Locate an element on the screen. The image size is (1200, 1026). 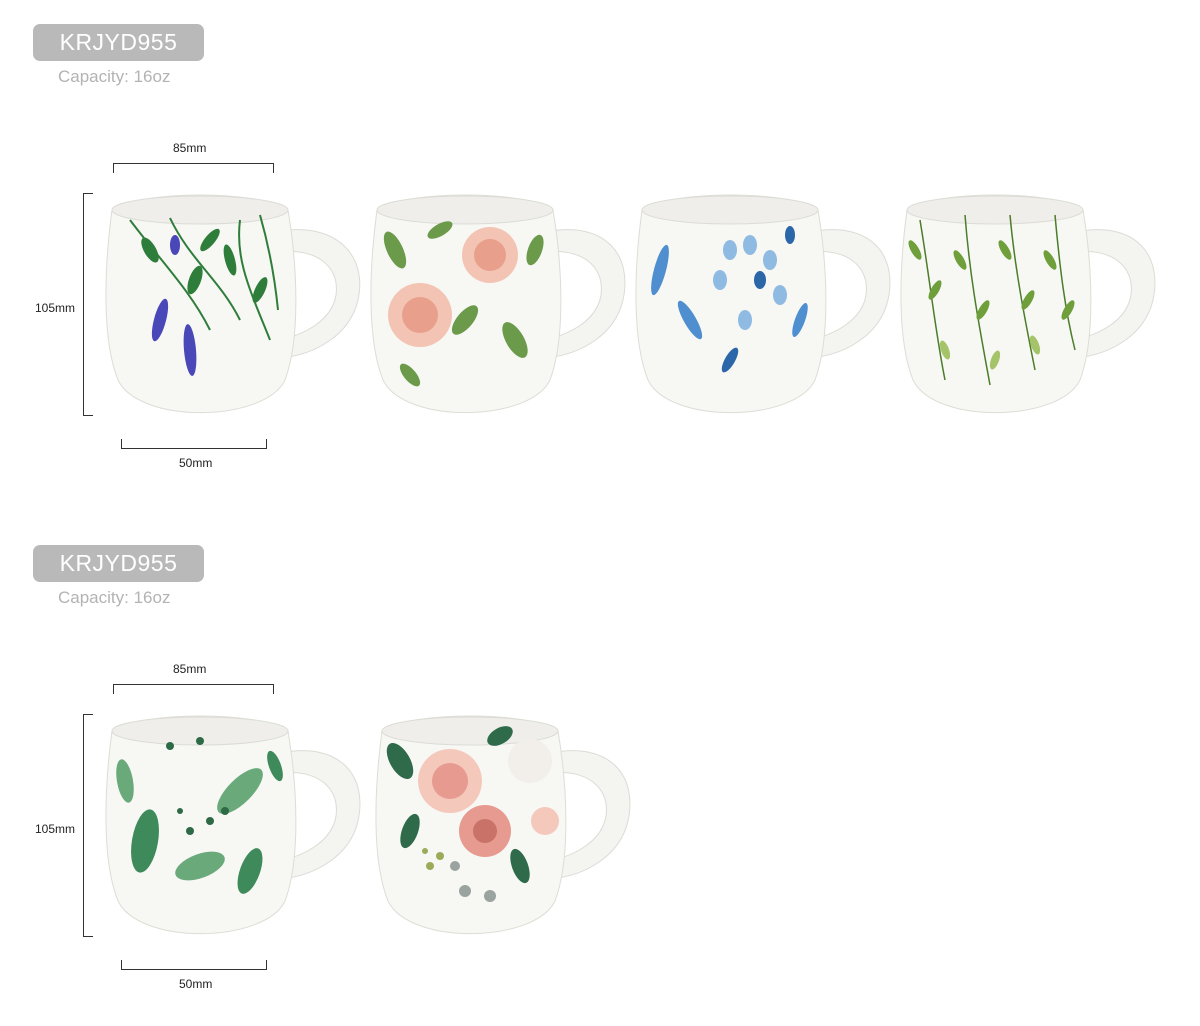
mug-roses is located at coordinates (500, 300).